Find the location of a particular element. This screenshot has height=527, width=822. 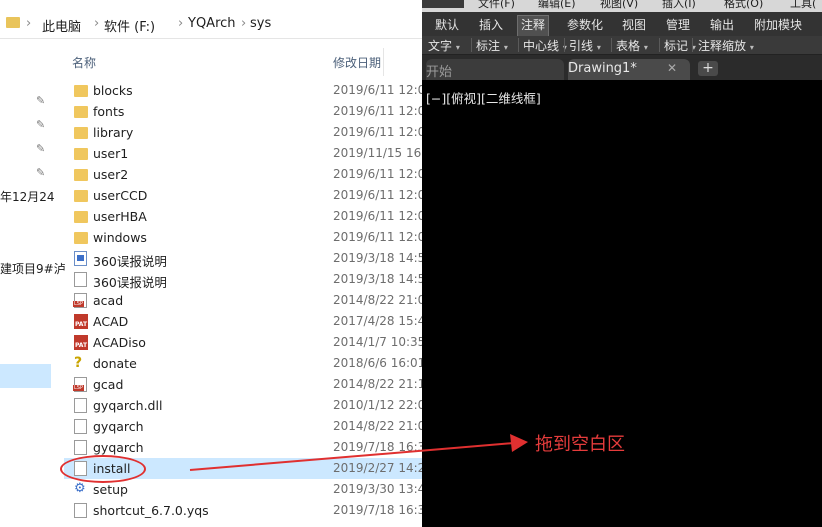

panel-table: 表格 ▾ is located at coordinates (632, 45).